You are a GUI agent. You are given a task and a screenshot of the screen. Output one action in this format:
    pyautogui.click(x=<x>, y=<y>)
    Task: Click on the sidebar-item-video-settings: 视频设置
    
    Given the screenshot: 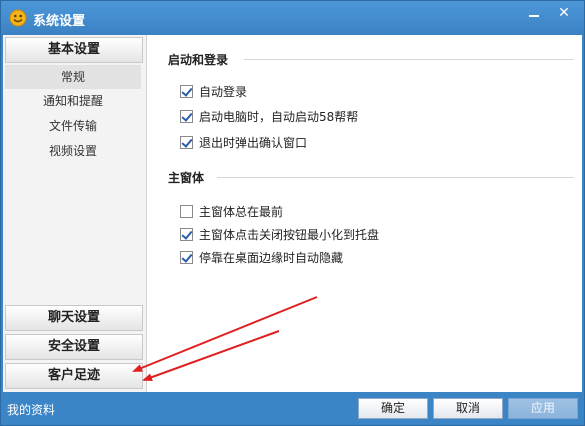 What is the action you would take?
    pyautogui.click(x=73, y=151)
    